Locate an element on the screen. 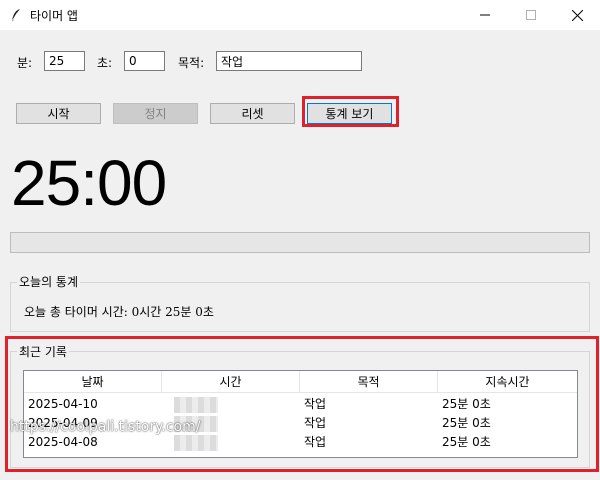 This screenshot has width=600, height=480. feather-icon is located at coordinates (15, 15).